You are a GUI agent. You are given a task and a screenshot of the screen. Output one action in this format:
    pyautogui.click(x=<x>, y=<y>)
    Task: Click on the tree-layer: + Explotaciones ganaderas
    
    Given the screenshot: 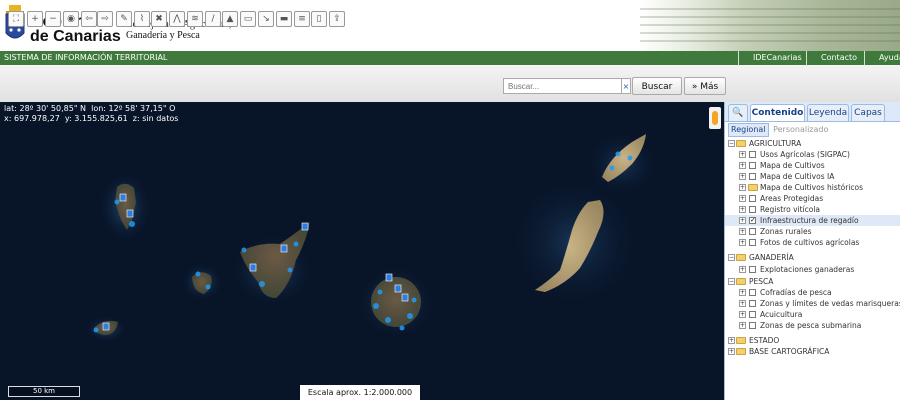 What is the action you would take?
    pyautogui.click(x=812, y=269)
    